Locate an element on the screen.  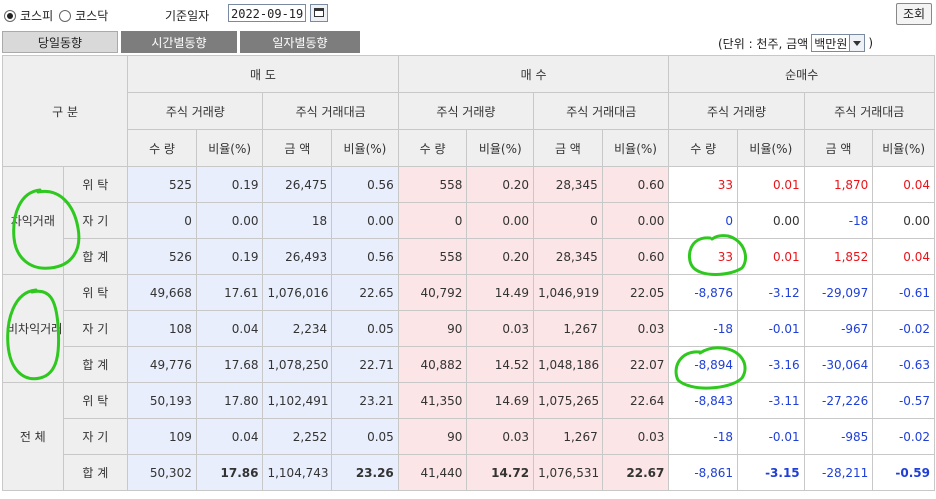
calendar-button is located at coordinates (319, 13).